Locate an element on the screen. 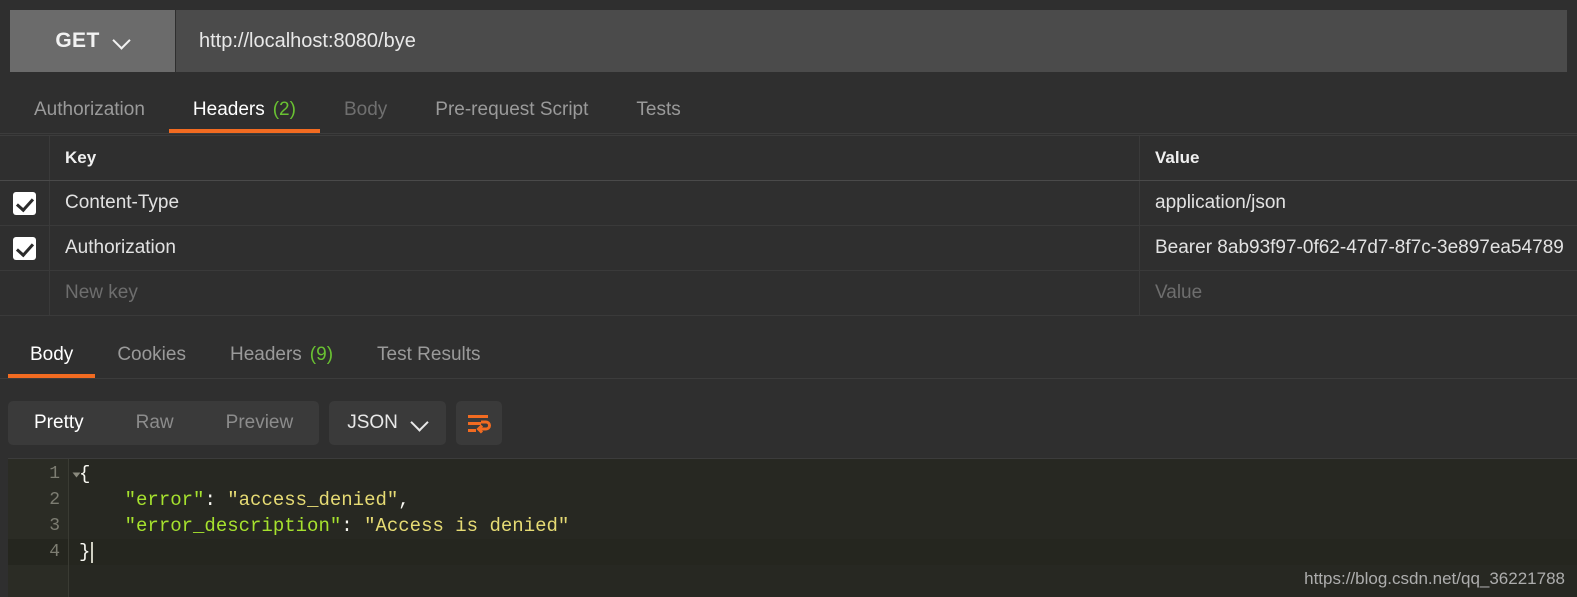 This screenshot has width=1577, height=597. tab-headers: Headers (2) is located at coordinates (244, 109).